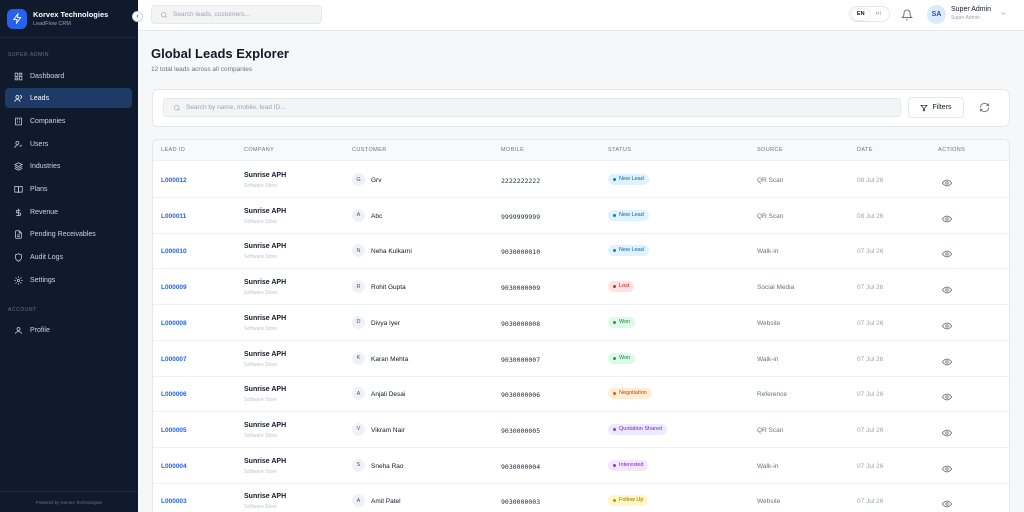  Describe the element at coordinates (768, 466) in the screenshot. I see `lead-source: Walk-in` at that location.